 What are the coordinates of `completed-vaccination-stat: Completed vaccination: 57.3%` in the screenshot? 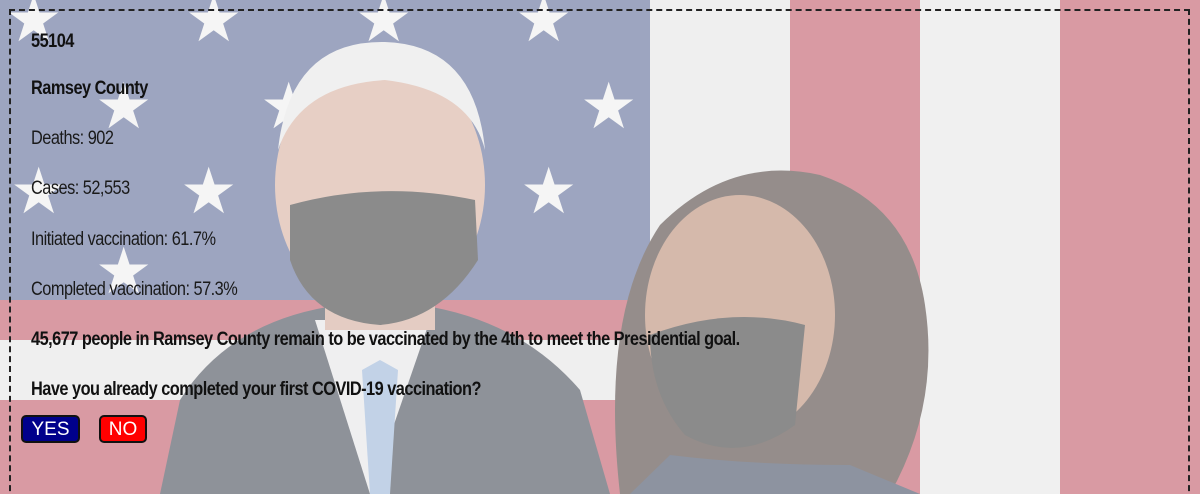 It's located at (134, 289).